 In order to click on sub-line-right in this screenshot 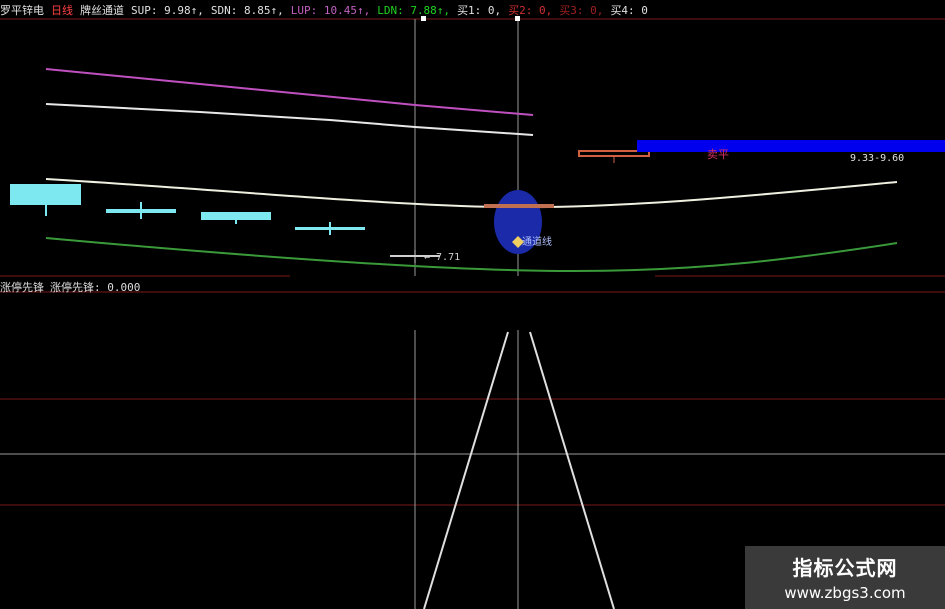, I will do `click(572, 470)`.